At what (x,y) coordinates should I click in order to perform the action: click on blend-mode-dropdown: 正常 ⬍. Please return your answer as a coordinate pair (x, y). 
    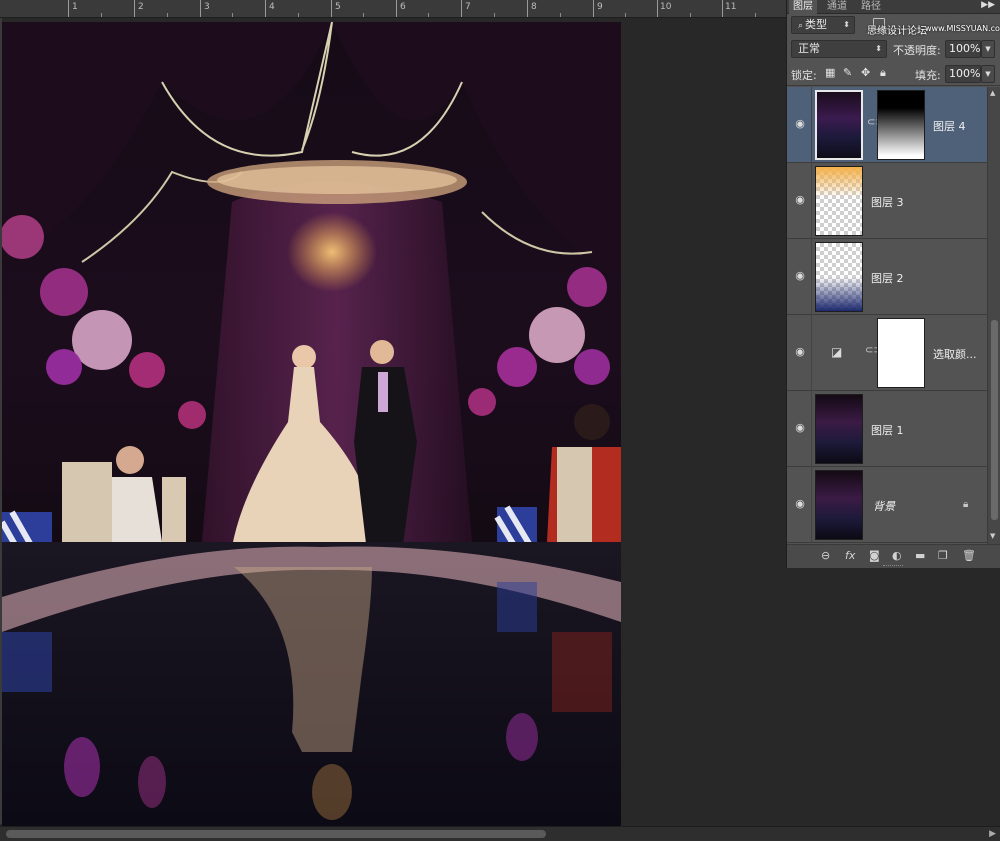
    Looking at the image, I should click on (839, 49).